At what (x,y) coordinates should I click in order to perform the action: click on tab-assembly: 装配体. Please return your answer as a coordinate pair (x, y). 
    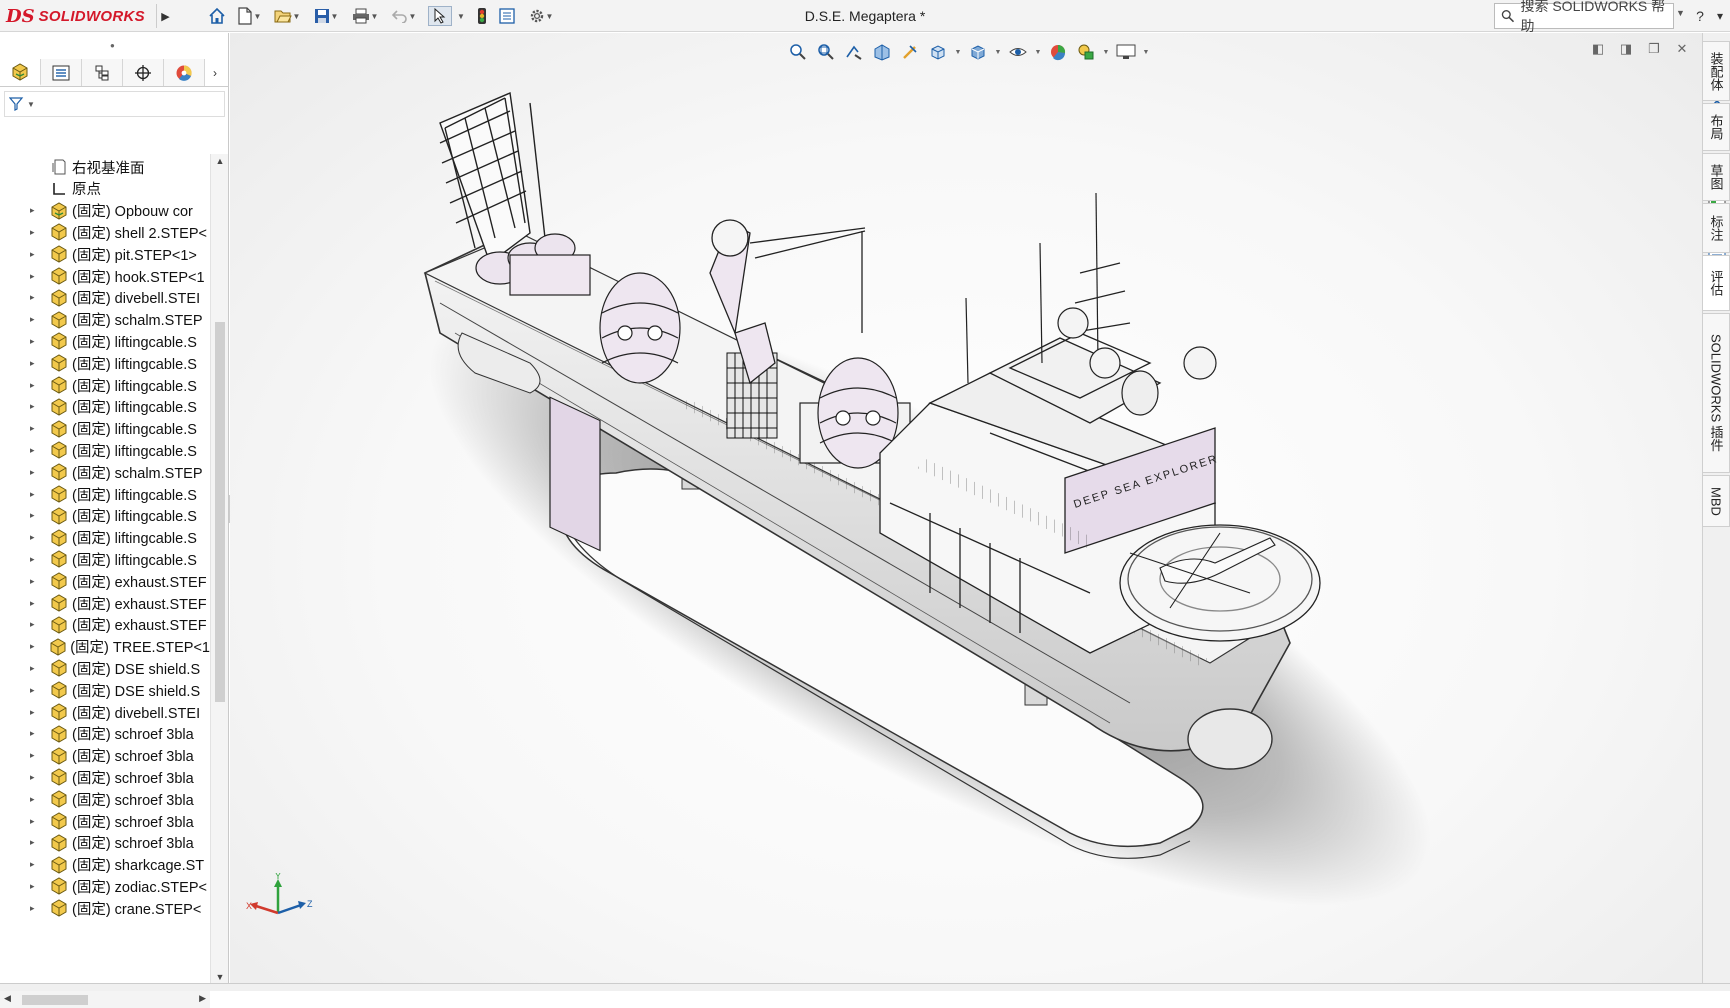
    Looking at the image, I should click on (1716, 71).